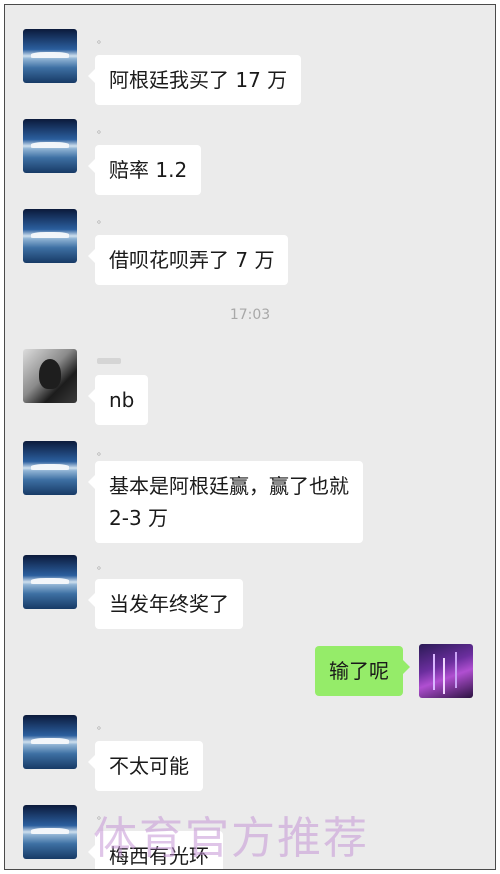  I want to click on message-bubble: 阿根廷我买了 17 万, so click(194, 80).